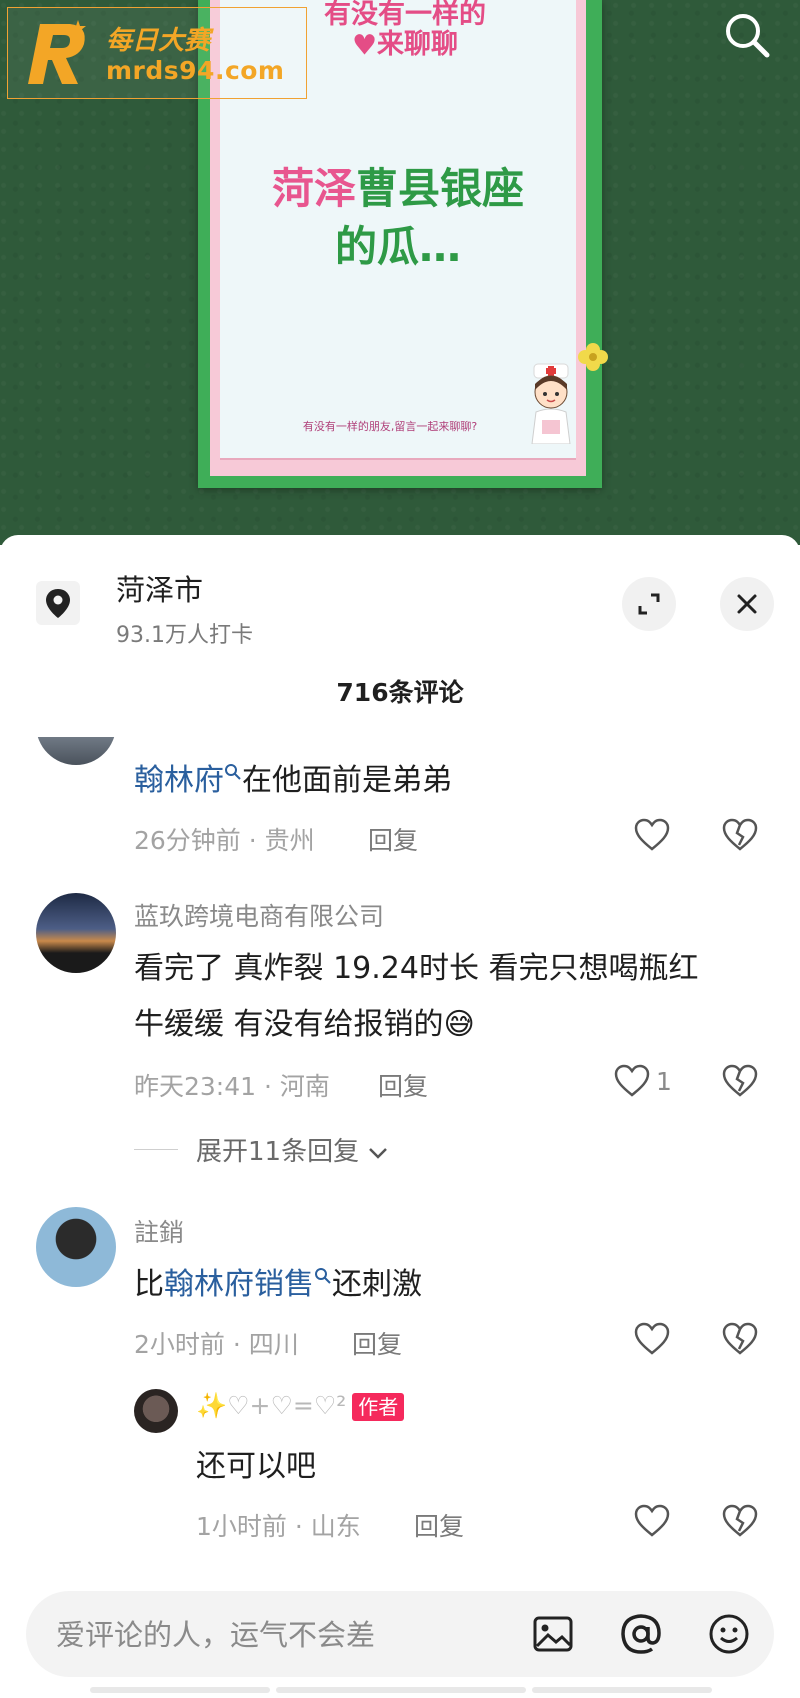 Image resolution: width=800 pixels, height=1698 pixels. What do you see at coordinates (239, 1284) in the screenshot?
I see `hashtag-link: 翰林府销售` at bounding box center [239, 1284].